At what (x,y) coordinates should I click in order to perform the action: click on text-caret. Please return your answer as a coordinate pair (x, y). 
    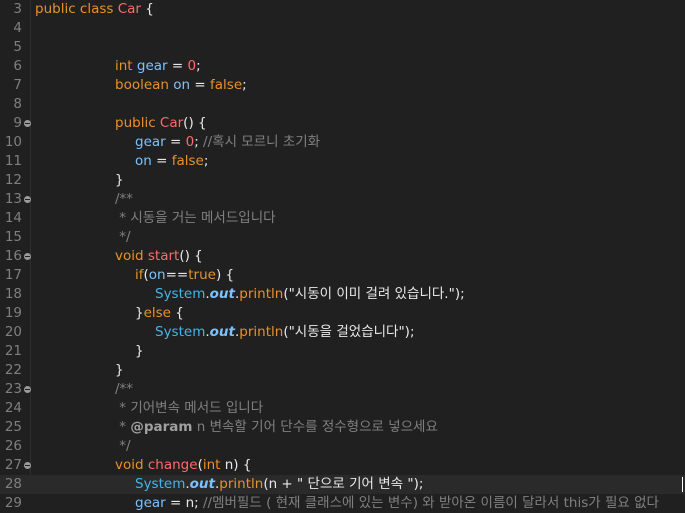
    Looking at the image, I should click on (682, 484).